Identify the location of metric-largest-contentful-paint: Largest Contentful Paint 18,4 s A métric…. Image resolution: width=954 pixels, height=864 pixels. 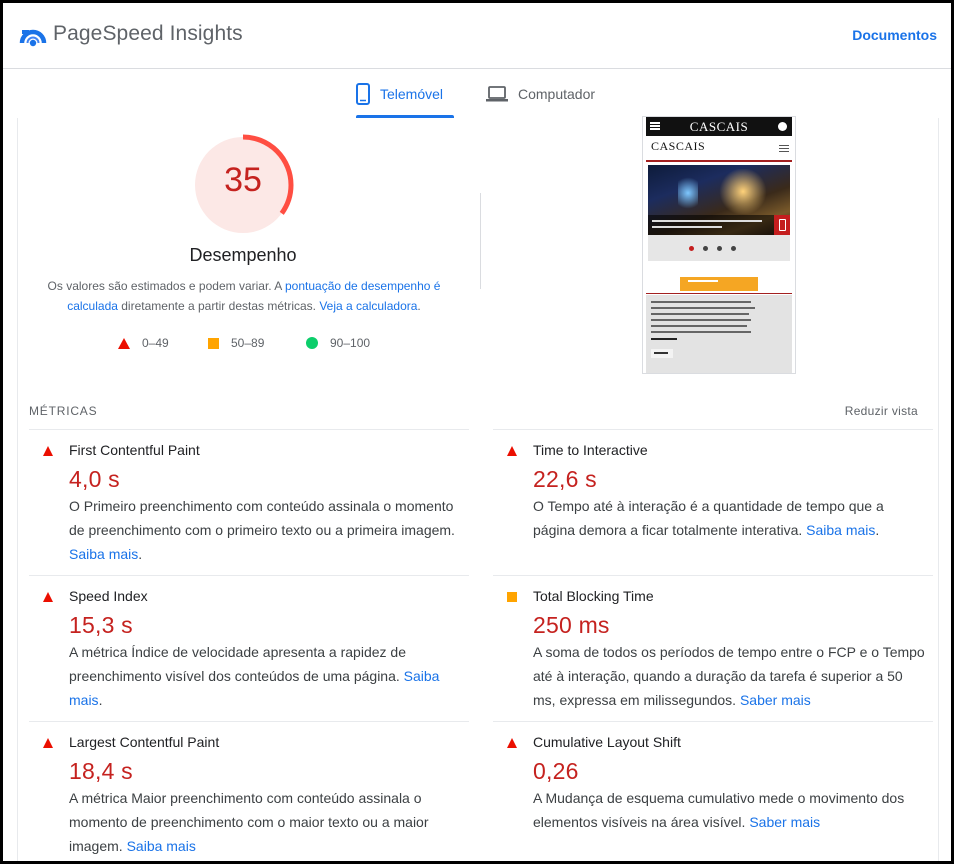
(249, 791).